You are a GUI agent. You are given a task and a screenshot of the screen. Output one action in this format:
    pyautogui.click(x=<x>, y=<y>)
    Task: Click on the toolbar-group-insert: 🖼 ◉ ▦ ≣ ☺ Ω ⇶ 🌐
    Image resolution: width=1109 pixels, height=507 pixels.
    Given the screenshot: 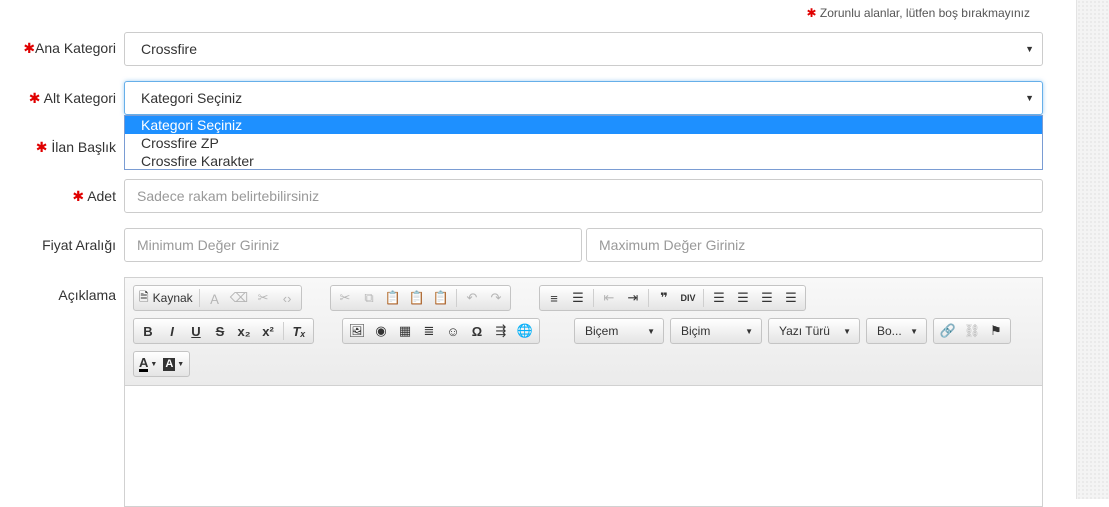 What is the action you would take?
    pyautogui.click(x=441, y=331)
    